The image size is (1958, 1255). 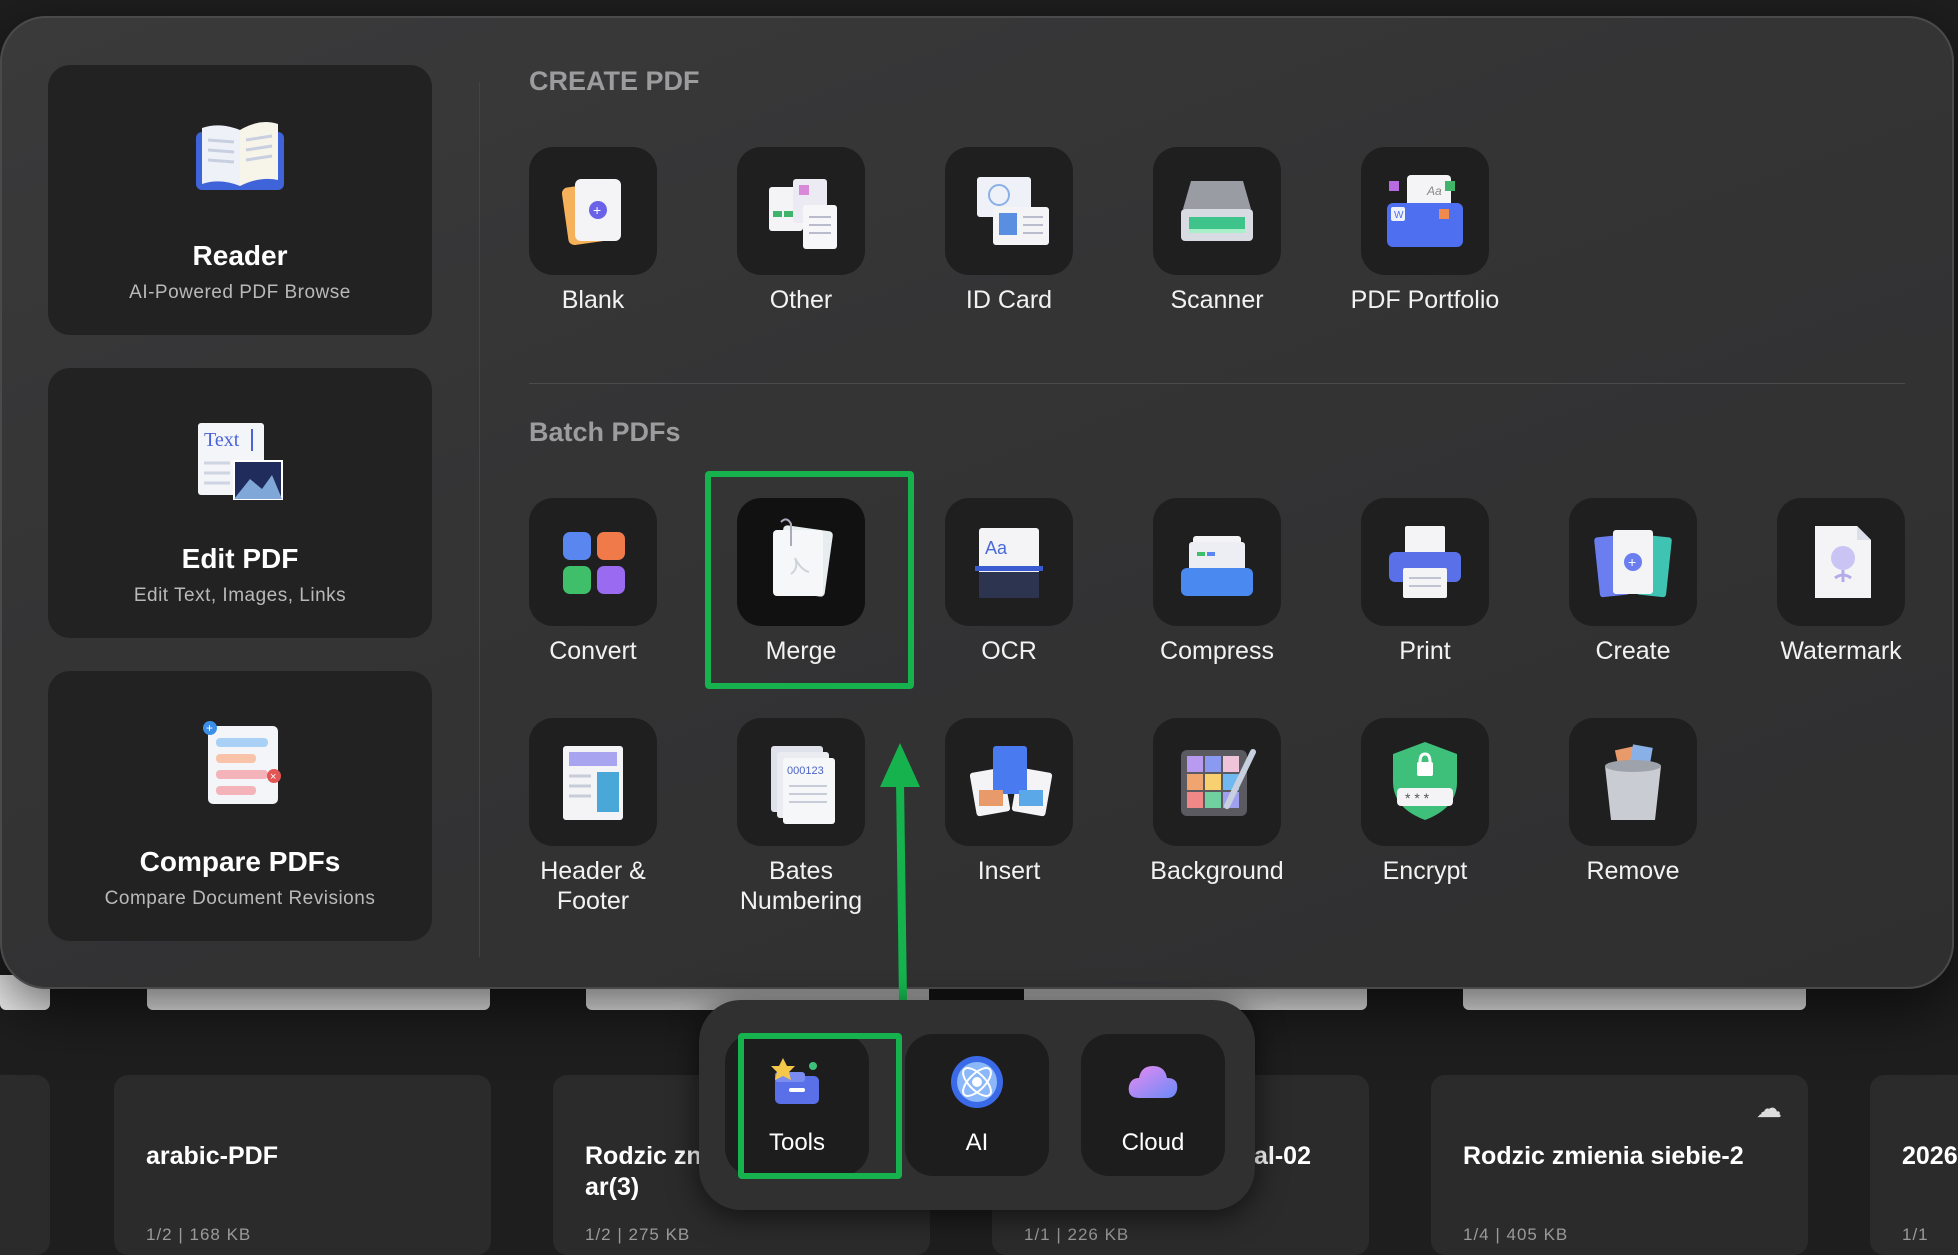 What do you see at coordinates (1153, 1142) in the screenshot?
I see `dock-label: Cloud` at bounding box center [1153, 1142].